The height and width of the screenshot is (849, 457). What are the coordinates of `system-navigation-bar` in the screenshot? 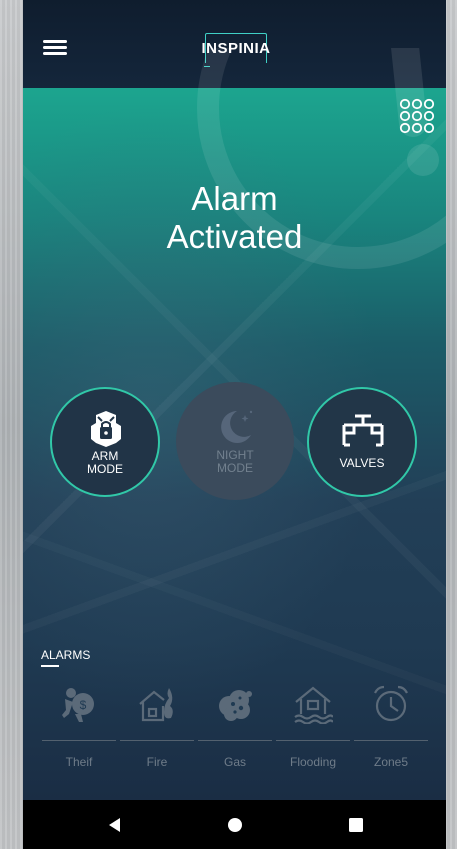 It's located at (234, 824).